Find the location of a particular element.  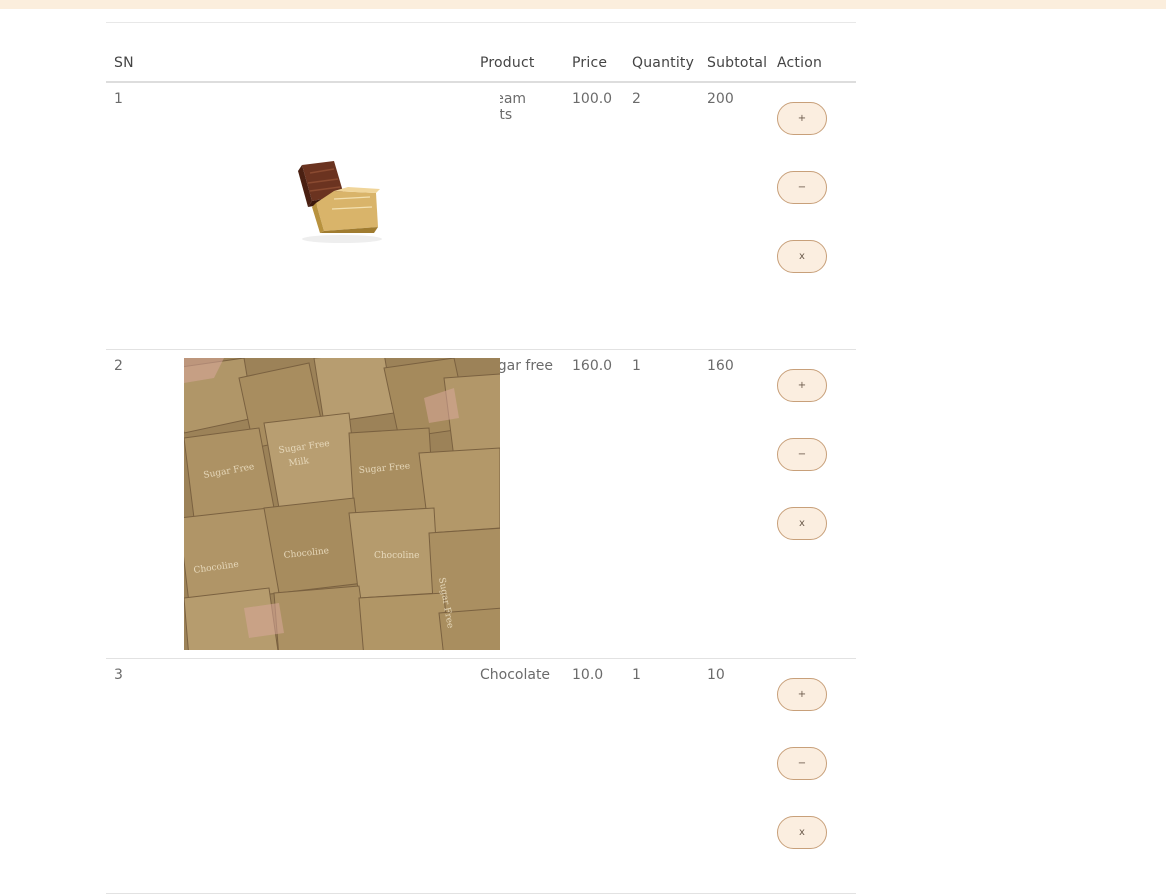

chocolate-pieces-image is located at coordinates (342, 216).